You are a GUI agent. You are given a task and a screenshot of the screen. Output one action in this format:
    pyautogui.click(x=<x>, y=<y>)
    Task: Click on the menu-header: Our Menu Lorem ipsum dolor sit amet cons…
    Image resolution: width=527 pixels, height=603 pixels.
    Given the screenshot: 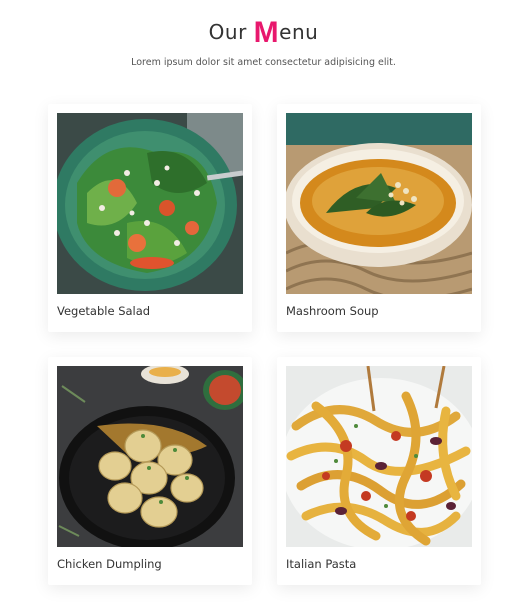 What is the action you would take?
    pyautogui.click(x=263, y=41)
    